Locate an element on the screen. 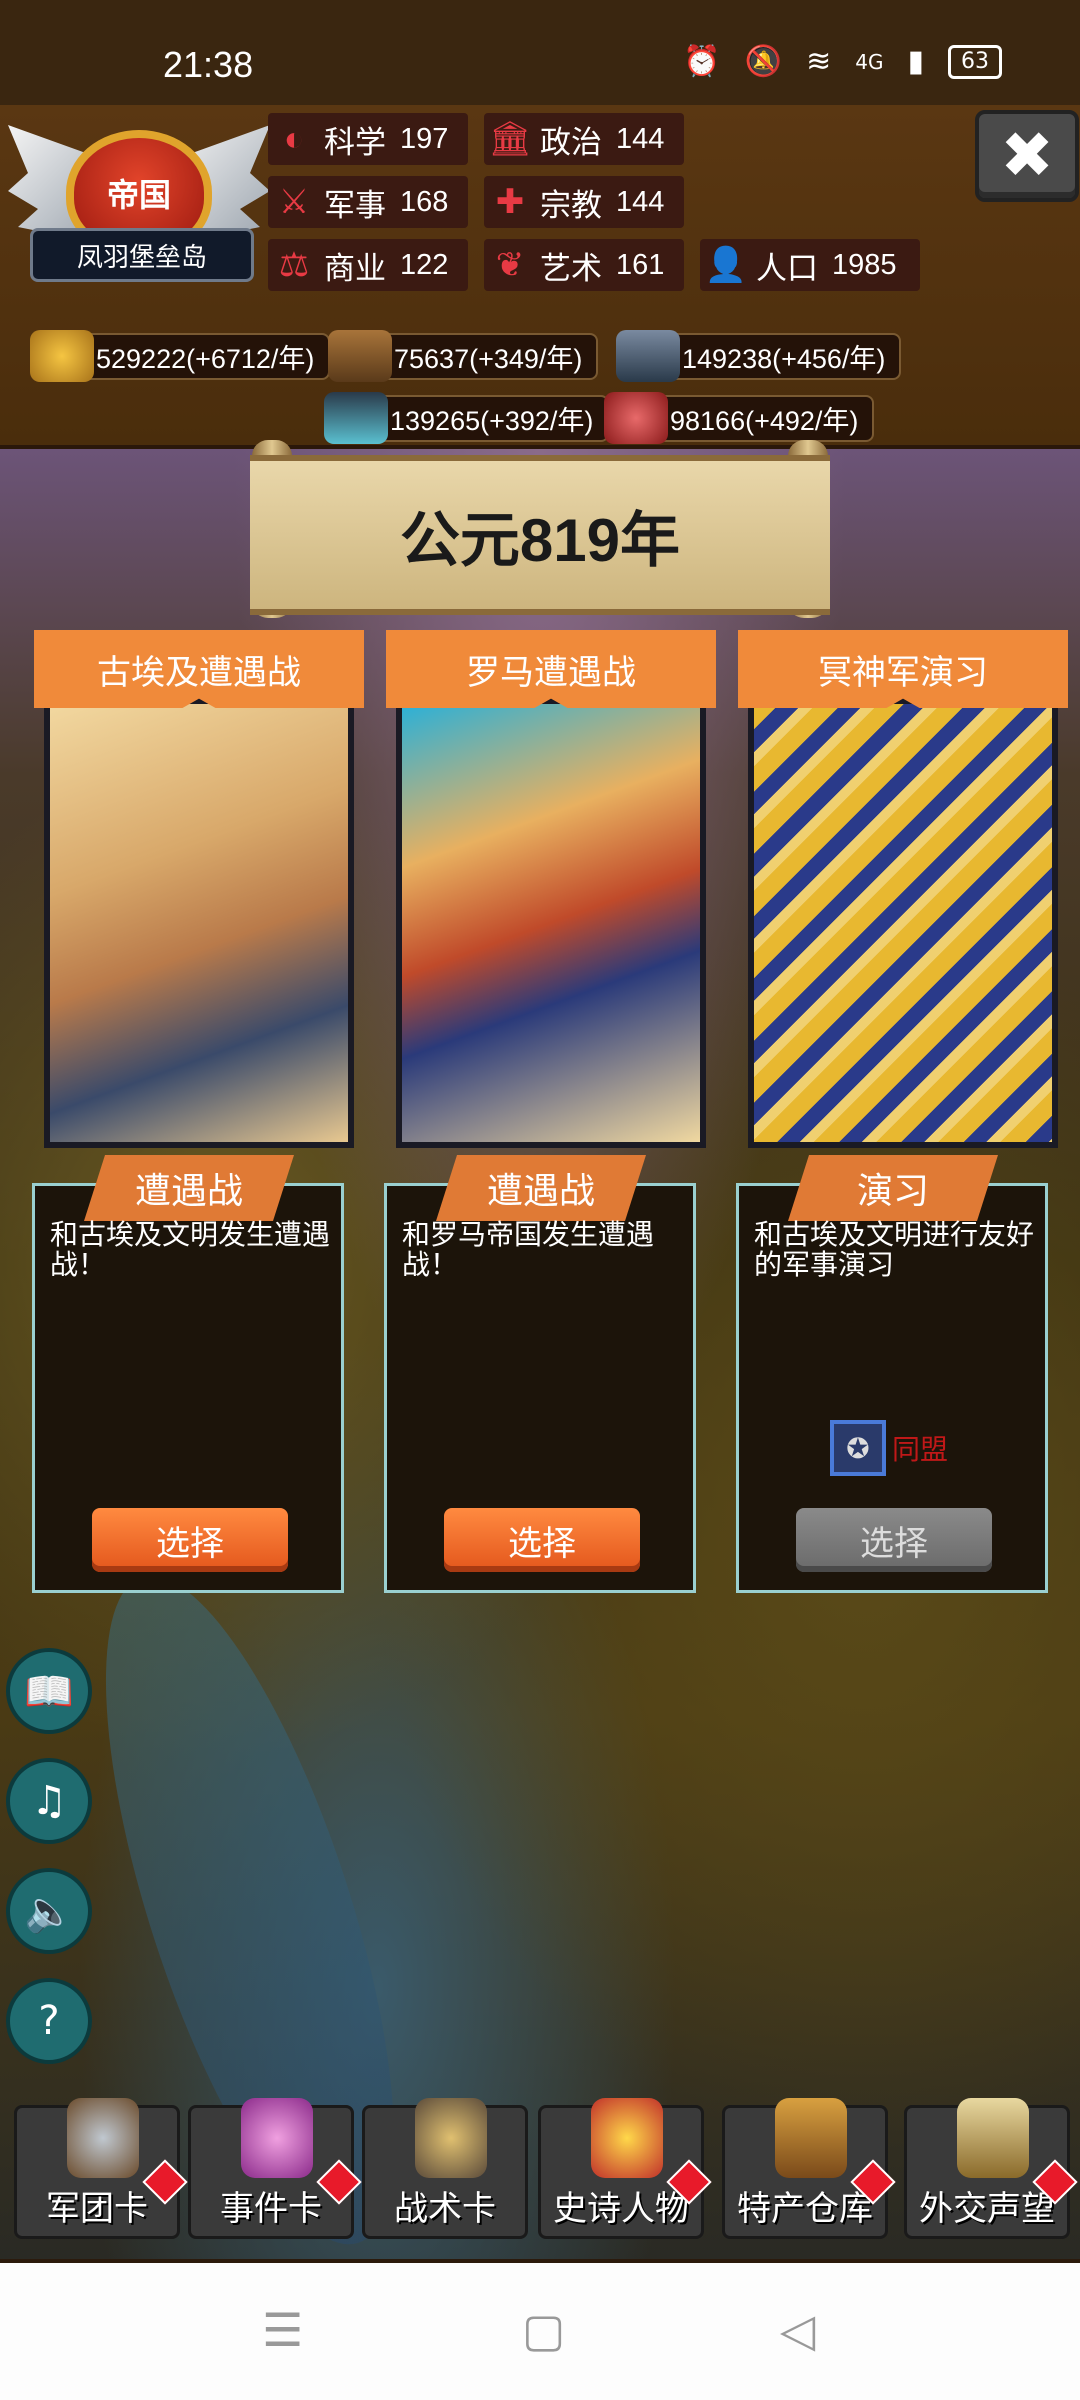 Image resolution: width=1080 pixels, height=2400 pixels. stat-value: 168 is located at coordinates (424, 201).